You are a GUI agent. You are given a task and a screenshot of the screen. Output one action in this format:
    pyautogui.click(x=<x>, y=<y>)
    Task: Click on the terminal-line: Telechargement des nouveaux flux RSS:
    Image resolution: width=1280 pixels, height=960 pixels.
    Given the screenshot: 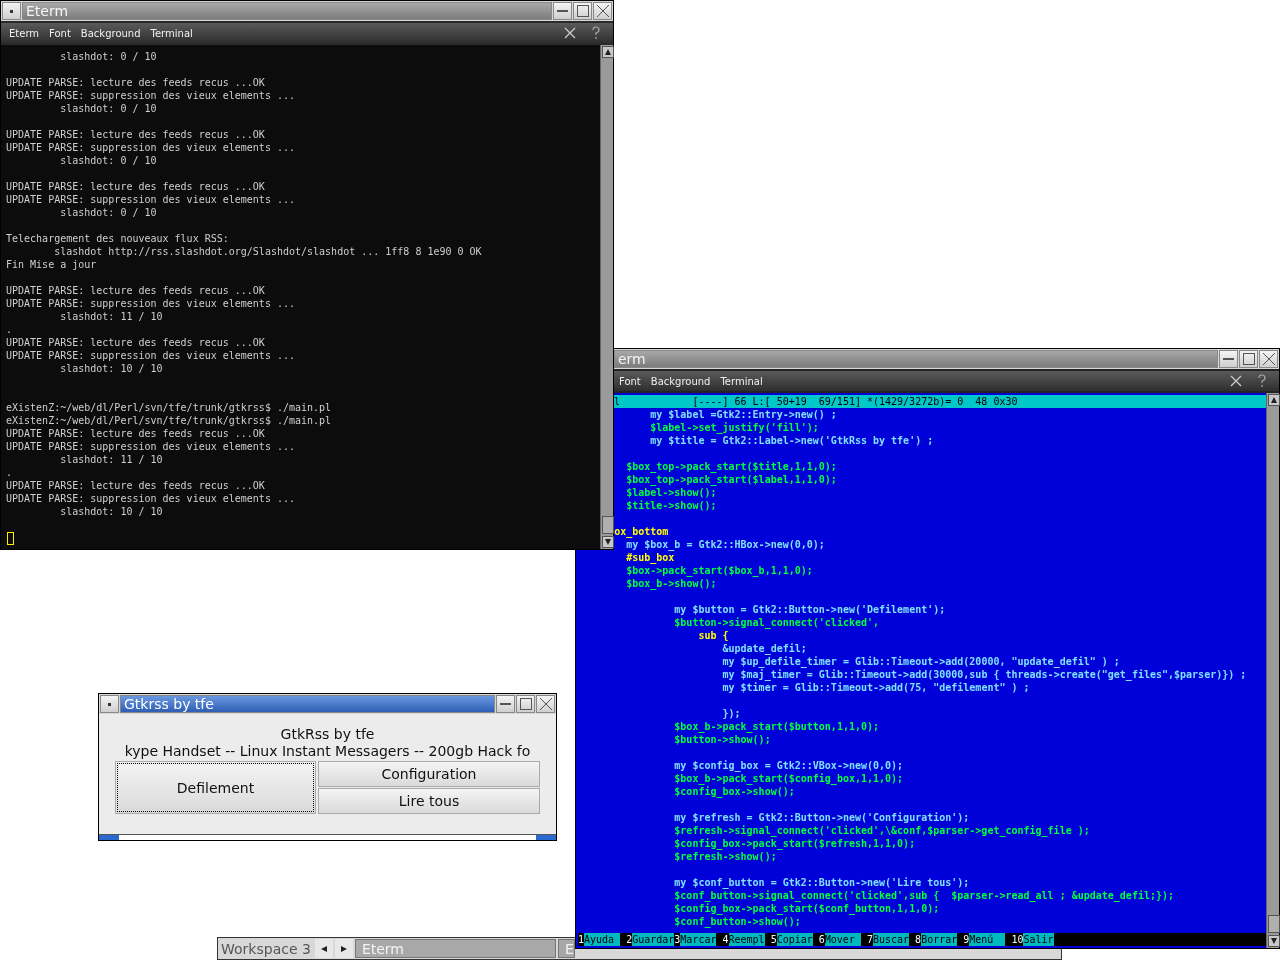 What is the action you would take?
    pyautogui.click(x=117, y=238)
    